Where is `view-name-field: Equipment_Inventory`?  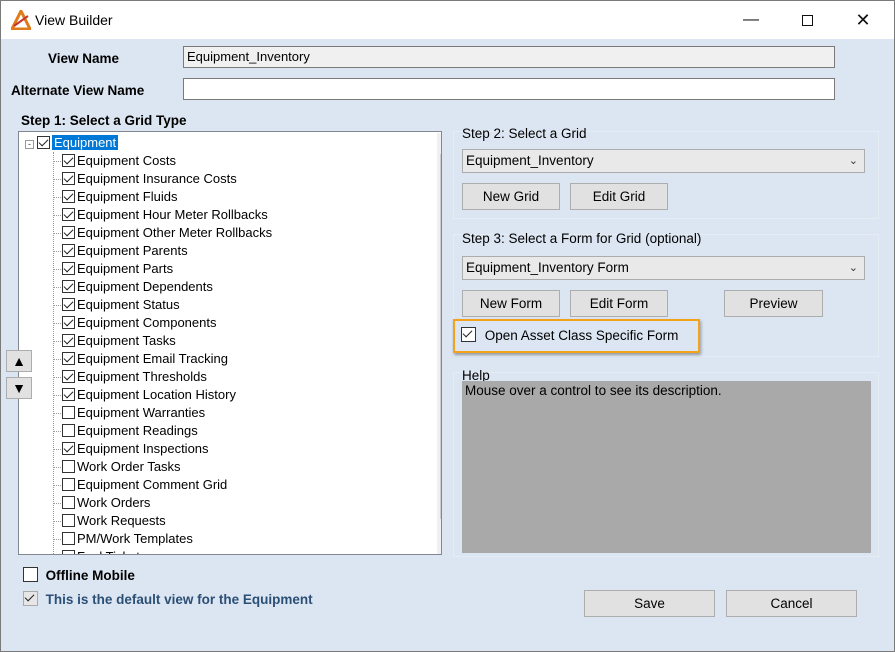 view-name-field: Equipment_Inventory is located at coordinates (509, 57).